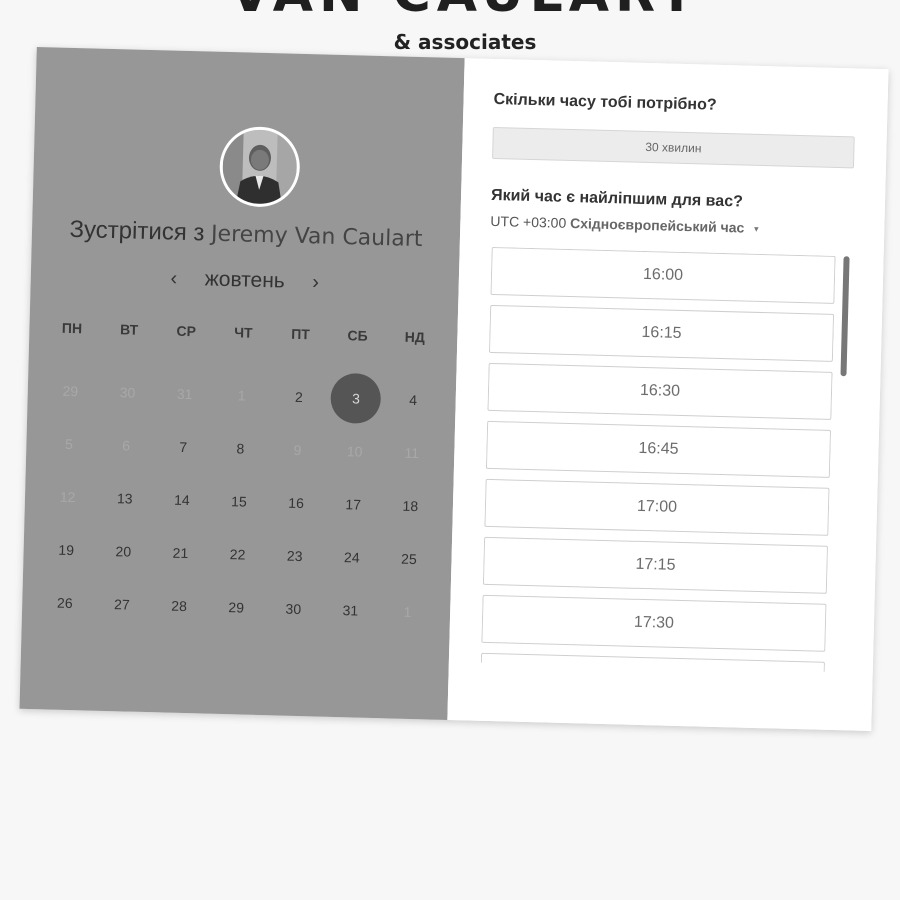 This screenshot has width=900, height=900. I want to click on duration-selector: 30 хвилин, so click(673, 147).